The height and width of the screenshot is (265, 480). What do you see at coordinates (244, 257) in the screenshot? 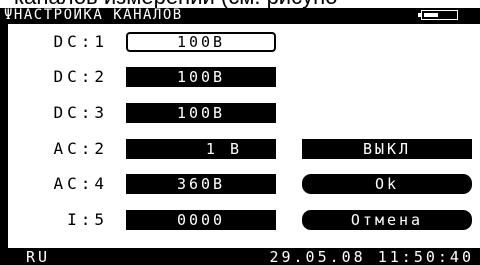
I see `status-bar: RU 29.05.08 11:50:40` at bounding box center [244, 257].